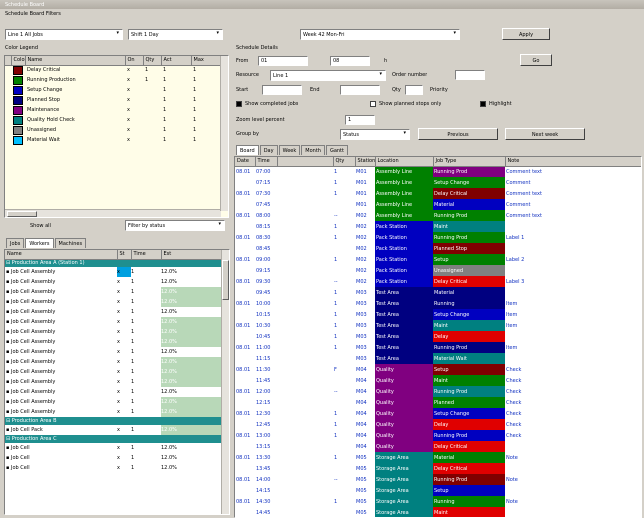  Describe the element at coordinates (438, 391) in the screenshot. I see `schedule-row: 08.01 12:00 -- M04 Quality Running Prod Check` at that location.